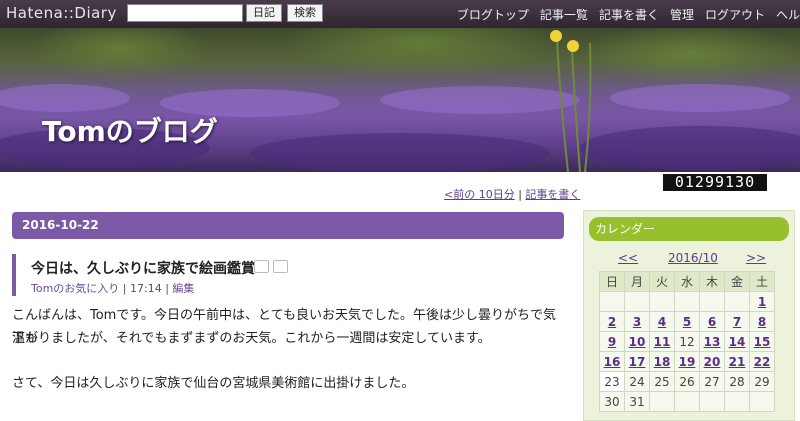 The height and width of the screenshot is (421, 800). I want to click on category-link: Tomのお気に入り, so click(75, 288).